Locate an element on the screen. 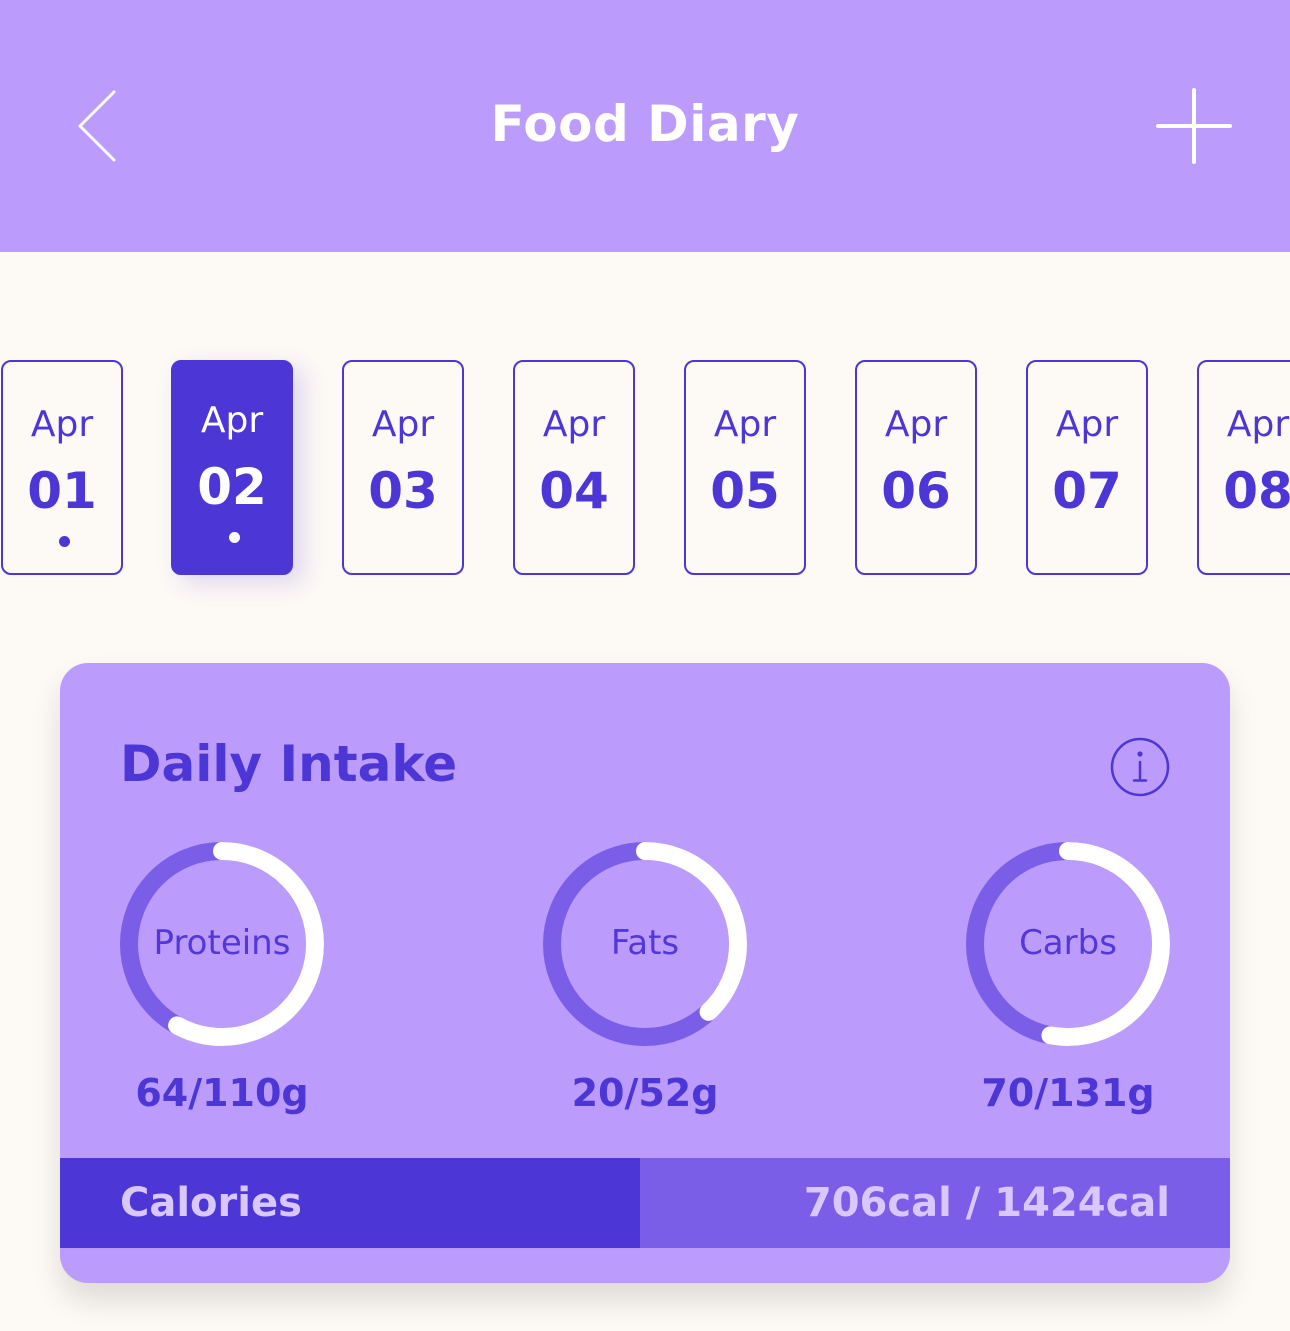  date-card: Apr 01 is located at coordinates (62, 467).